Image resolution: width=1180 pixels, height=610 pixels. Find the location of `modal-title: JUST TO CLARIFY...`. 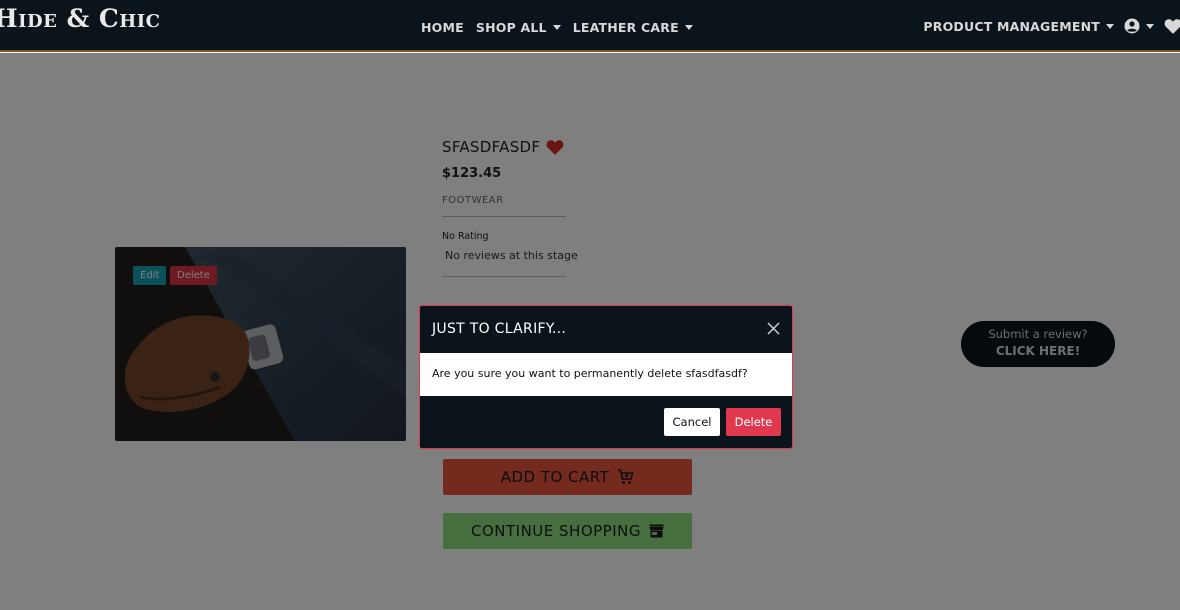

modal-title: JUST TO CLARIFY... is located at coordinates (499, 329).